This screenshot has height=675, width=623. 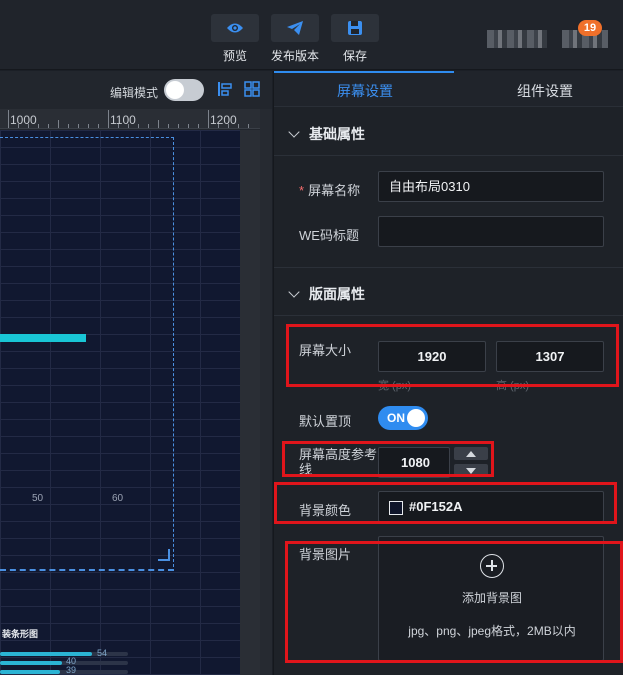 I want to click on selection-outline-top, so click(x=87, y=137).